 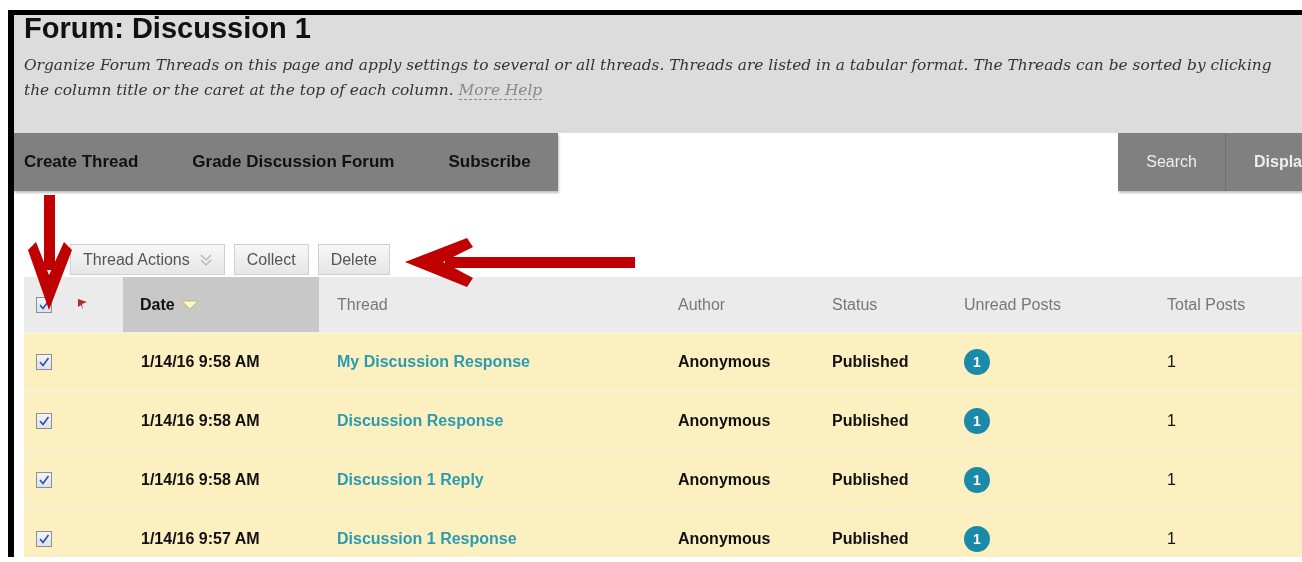 I want to click on column-title: Date, so click(x=157, y=304).